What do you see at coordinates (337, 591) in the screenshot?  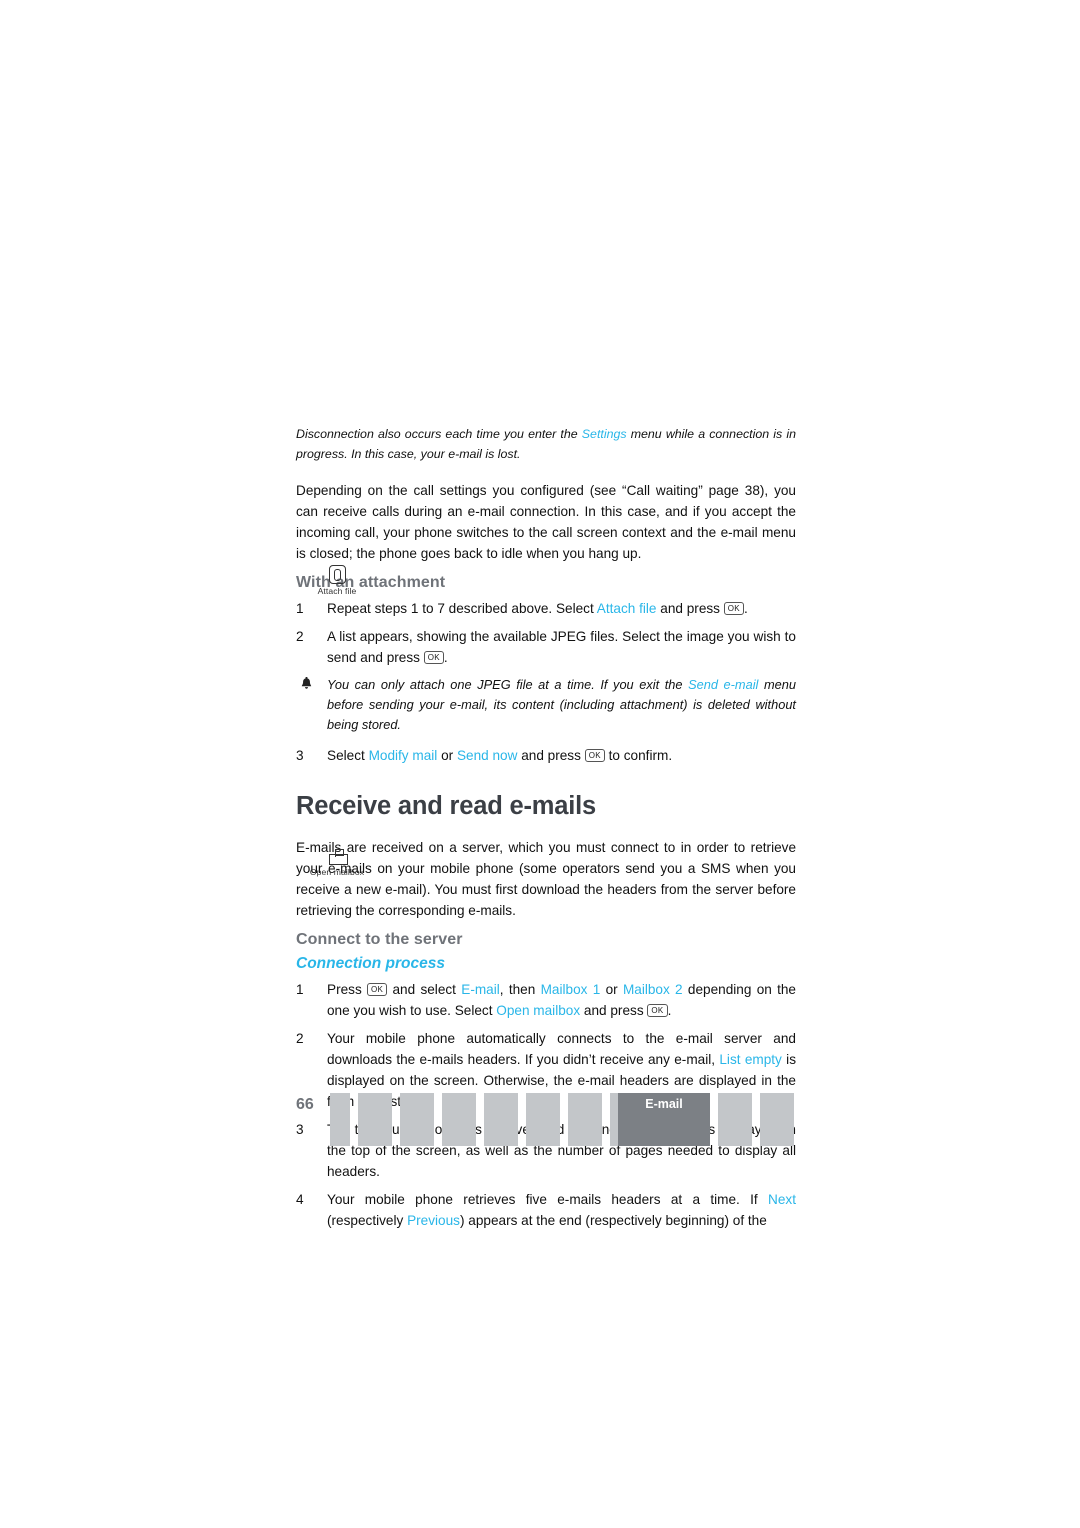 I see `attach-file-icon-caption: Attach file` at bounding box center [337, 591].